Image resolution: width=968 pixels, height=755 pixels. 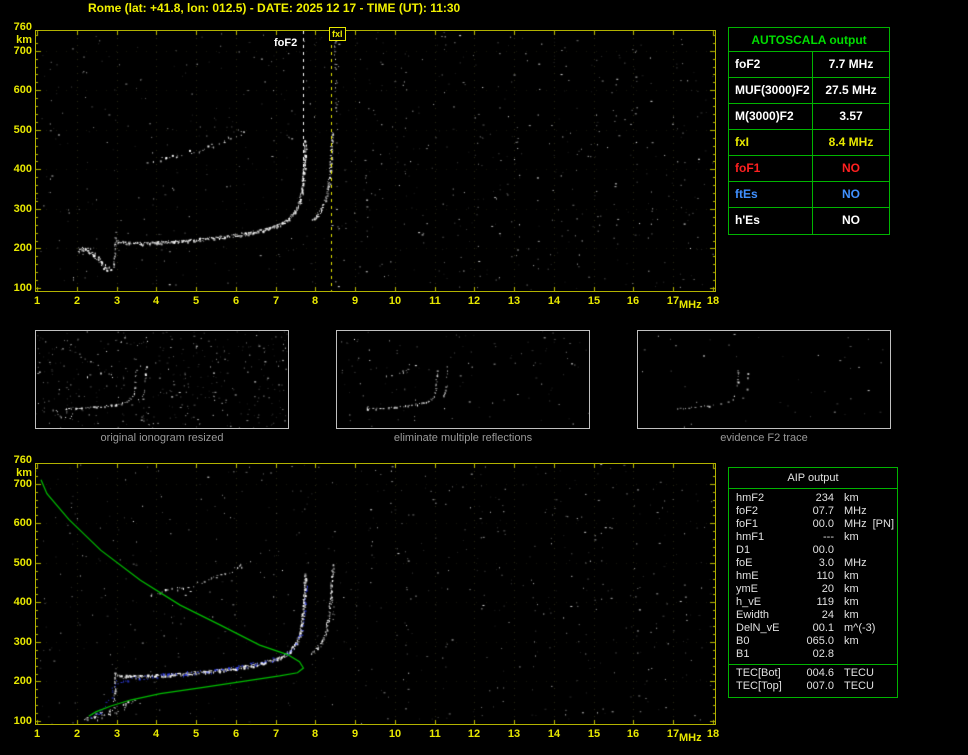 I want to click on aip-val: 007.0, so click(x=820, y=686).